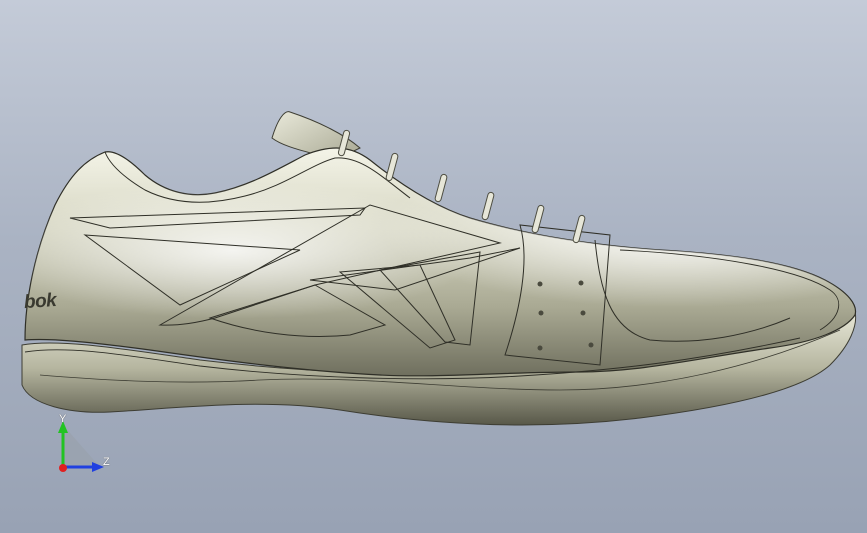  Describe the element at coordinates (106, 462) in the screenshot. I see `z-axis-label: Z` at that location.